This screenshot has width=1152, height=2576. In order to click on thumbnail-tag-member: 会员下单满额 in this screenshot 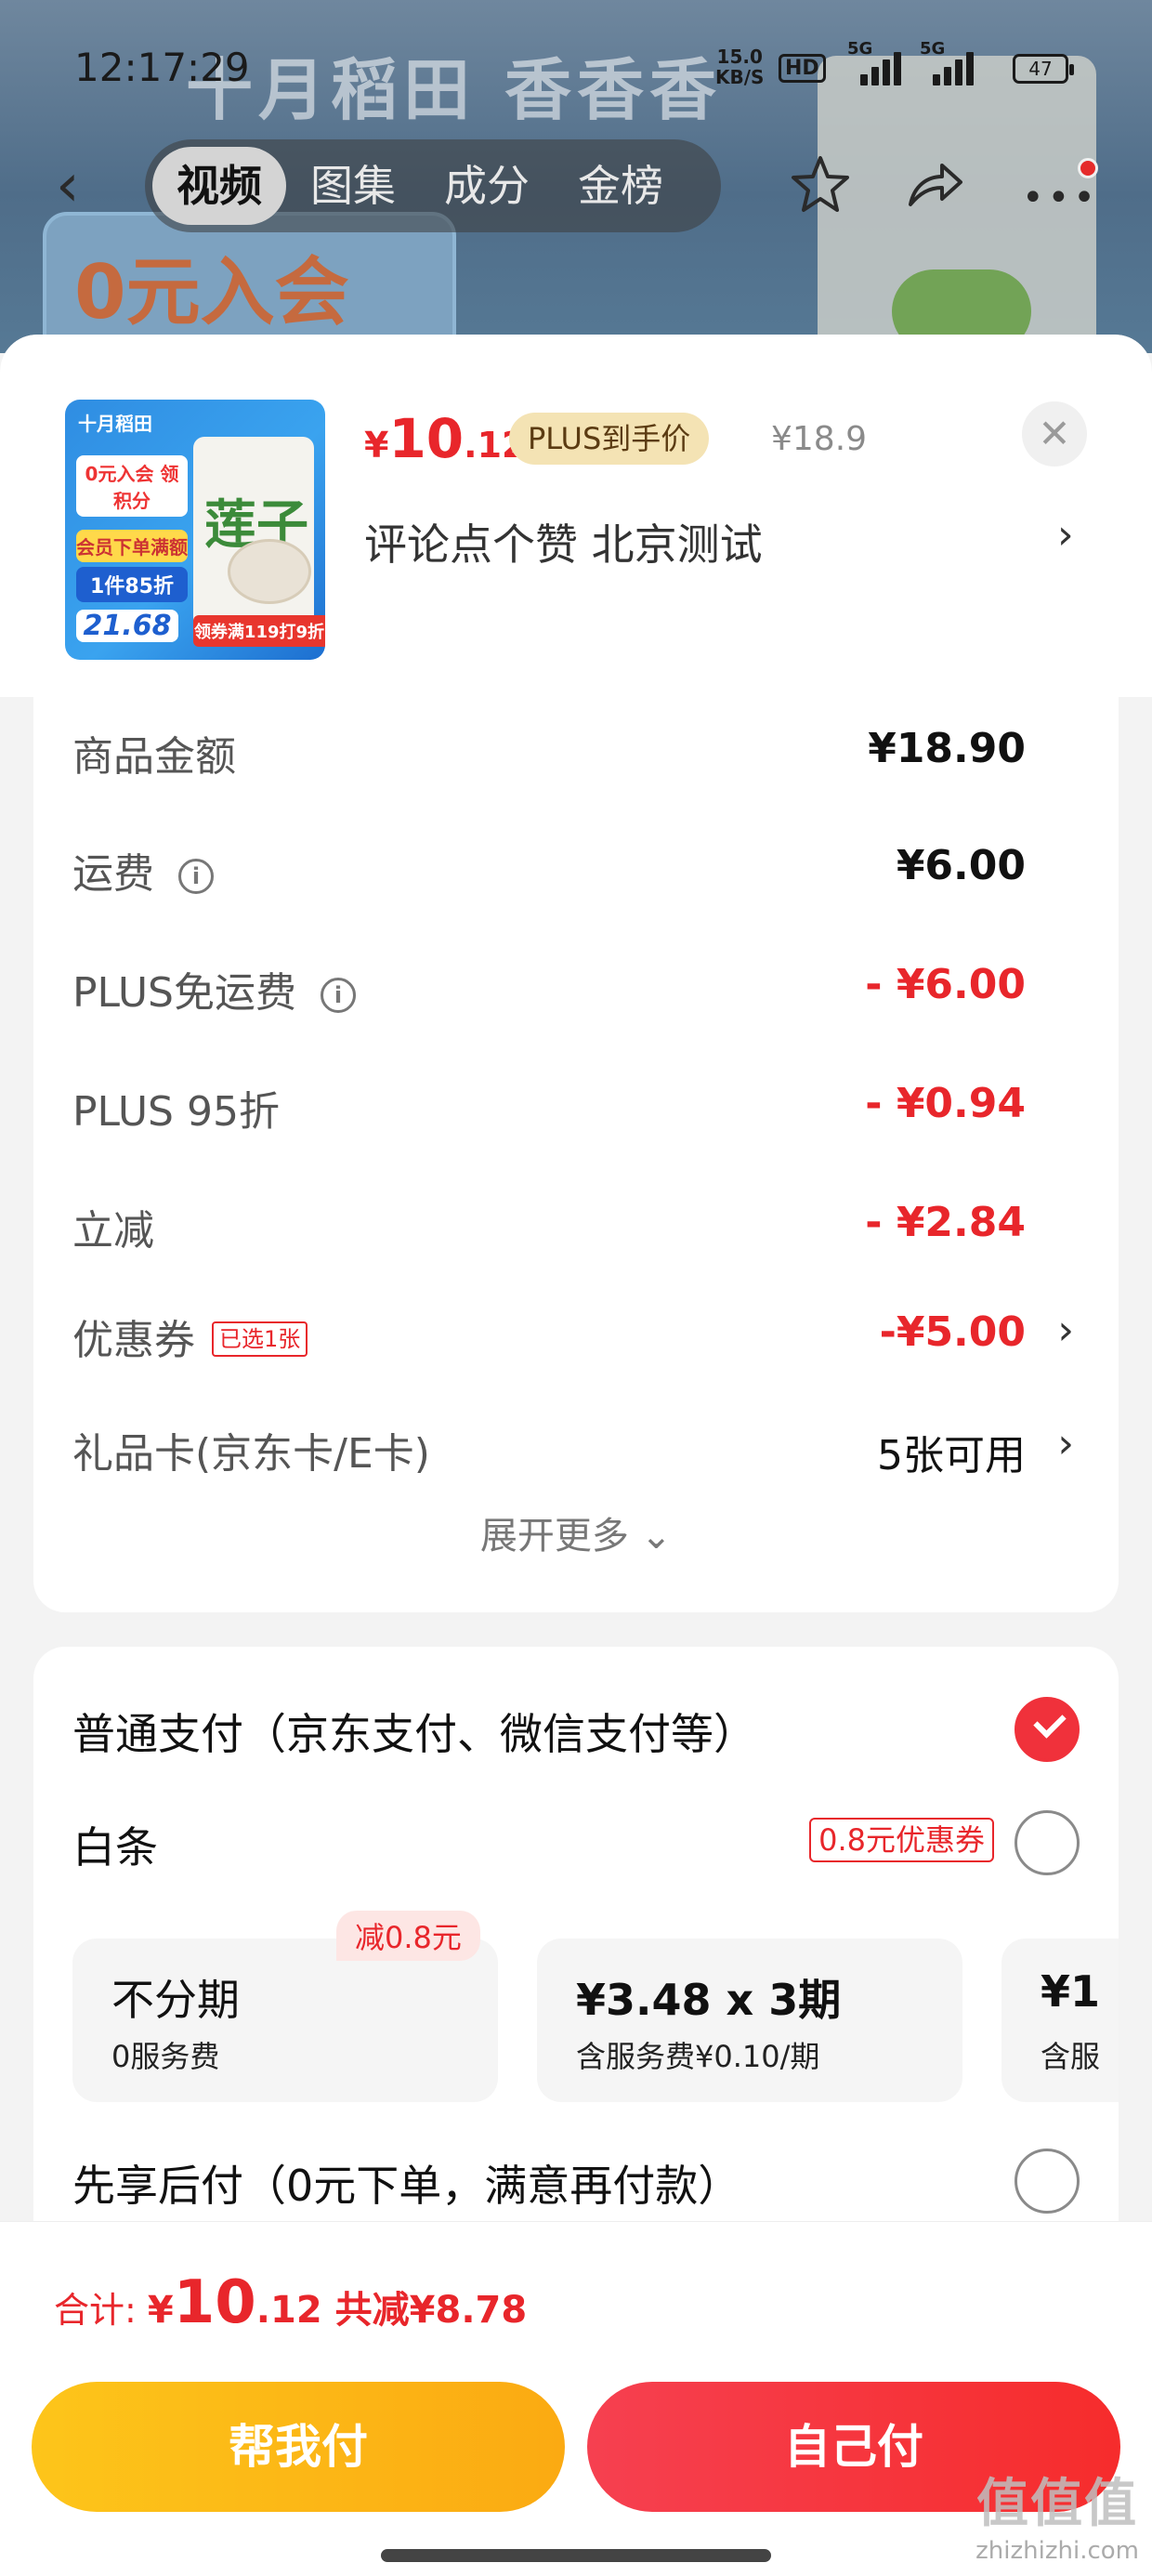, I will do `click(132, 546)`.